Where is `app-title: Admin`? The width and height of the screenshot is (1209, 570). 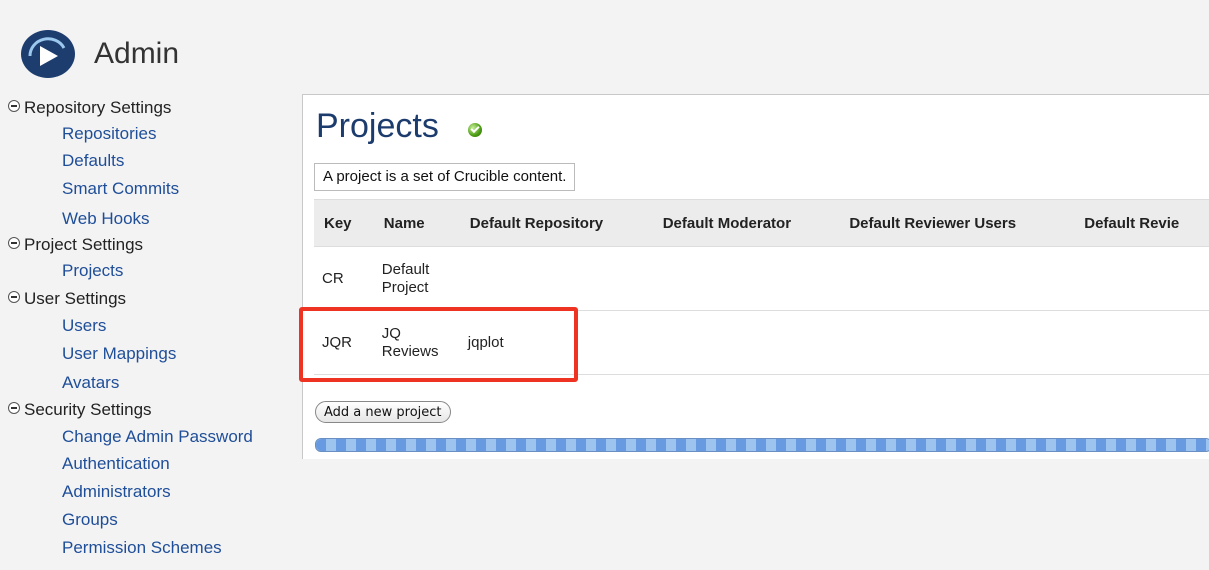
app-title: Admin is located at coordinates (137, 53).